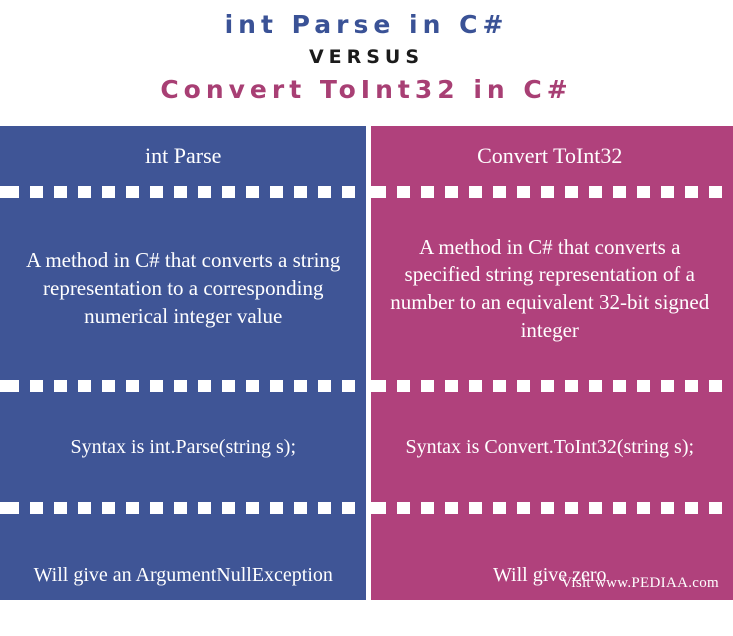 The image size is (733, 636). What do you see at coordinates (640, 583) in the screenshot?
I see `visit-credit: Visit www.PEDIAA.com` at bounding box center [640, 583].